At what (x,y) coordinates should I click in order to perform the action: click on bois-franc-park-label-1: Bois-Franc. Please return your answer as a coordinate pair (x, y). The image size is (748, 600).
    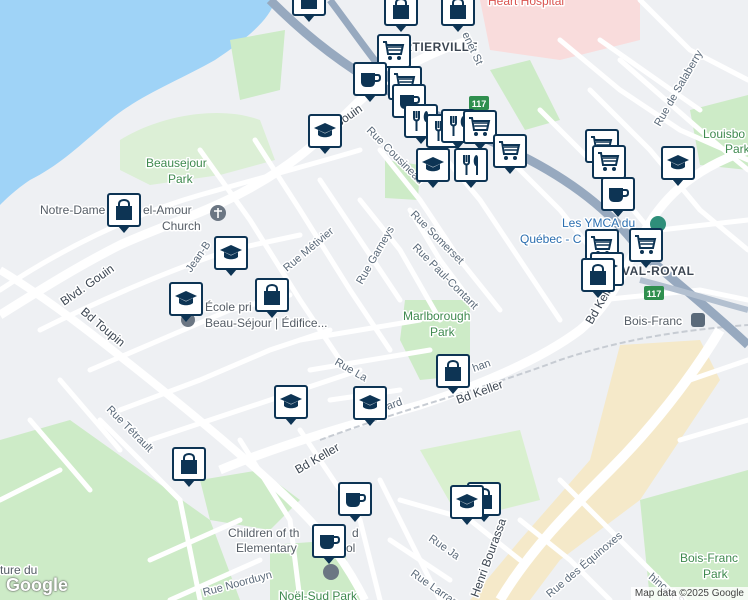
    Looking at the image, I should click on (709, 558).